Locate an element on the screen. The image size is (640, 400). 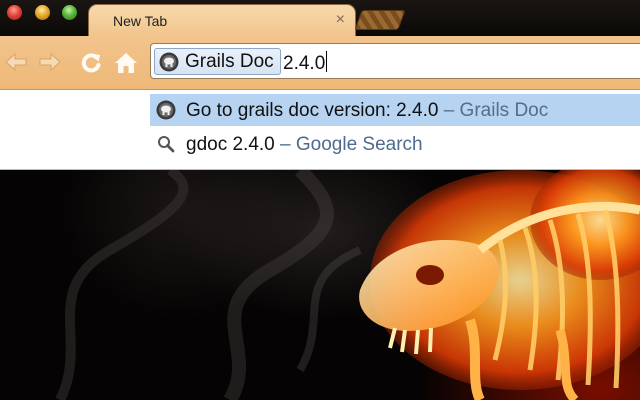
new-tab-button is located at coordinates (380, 20).